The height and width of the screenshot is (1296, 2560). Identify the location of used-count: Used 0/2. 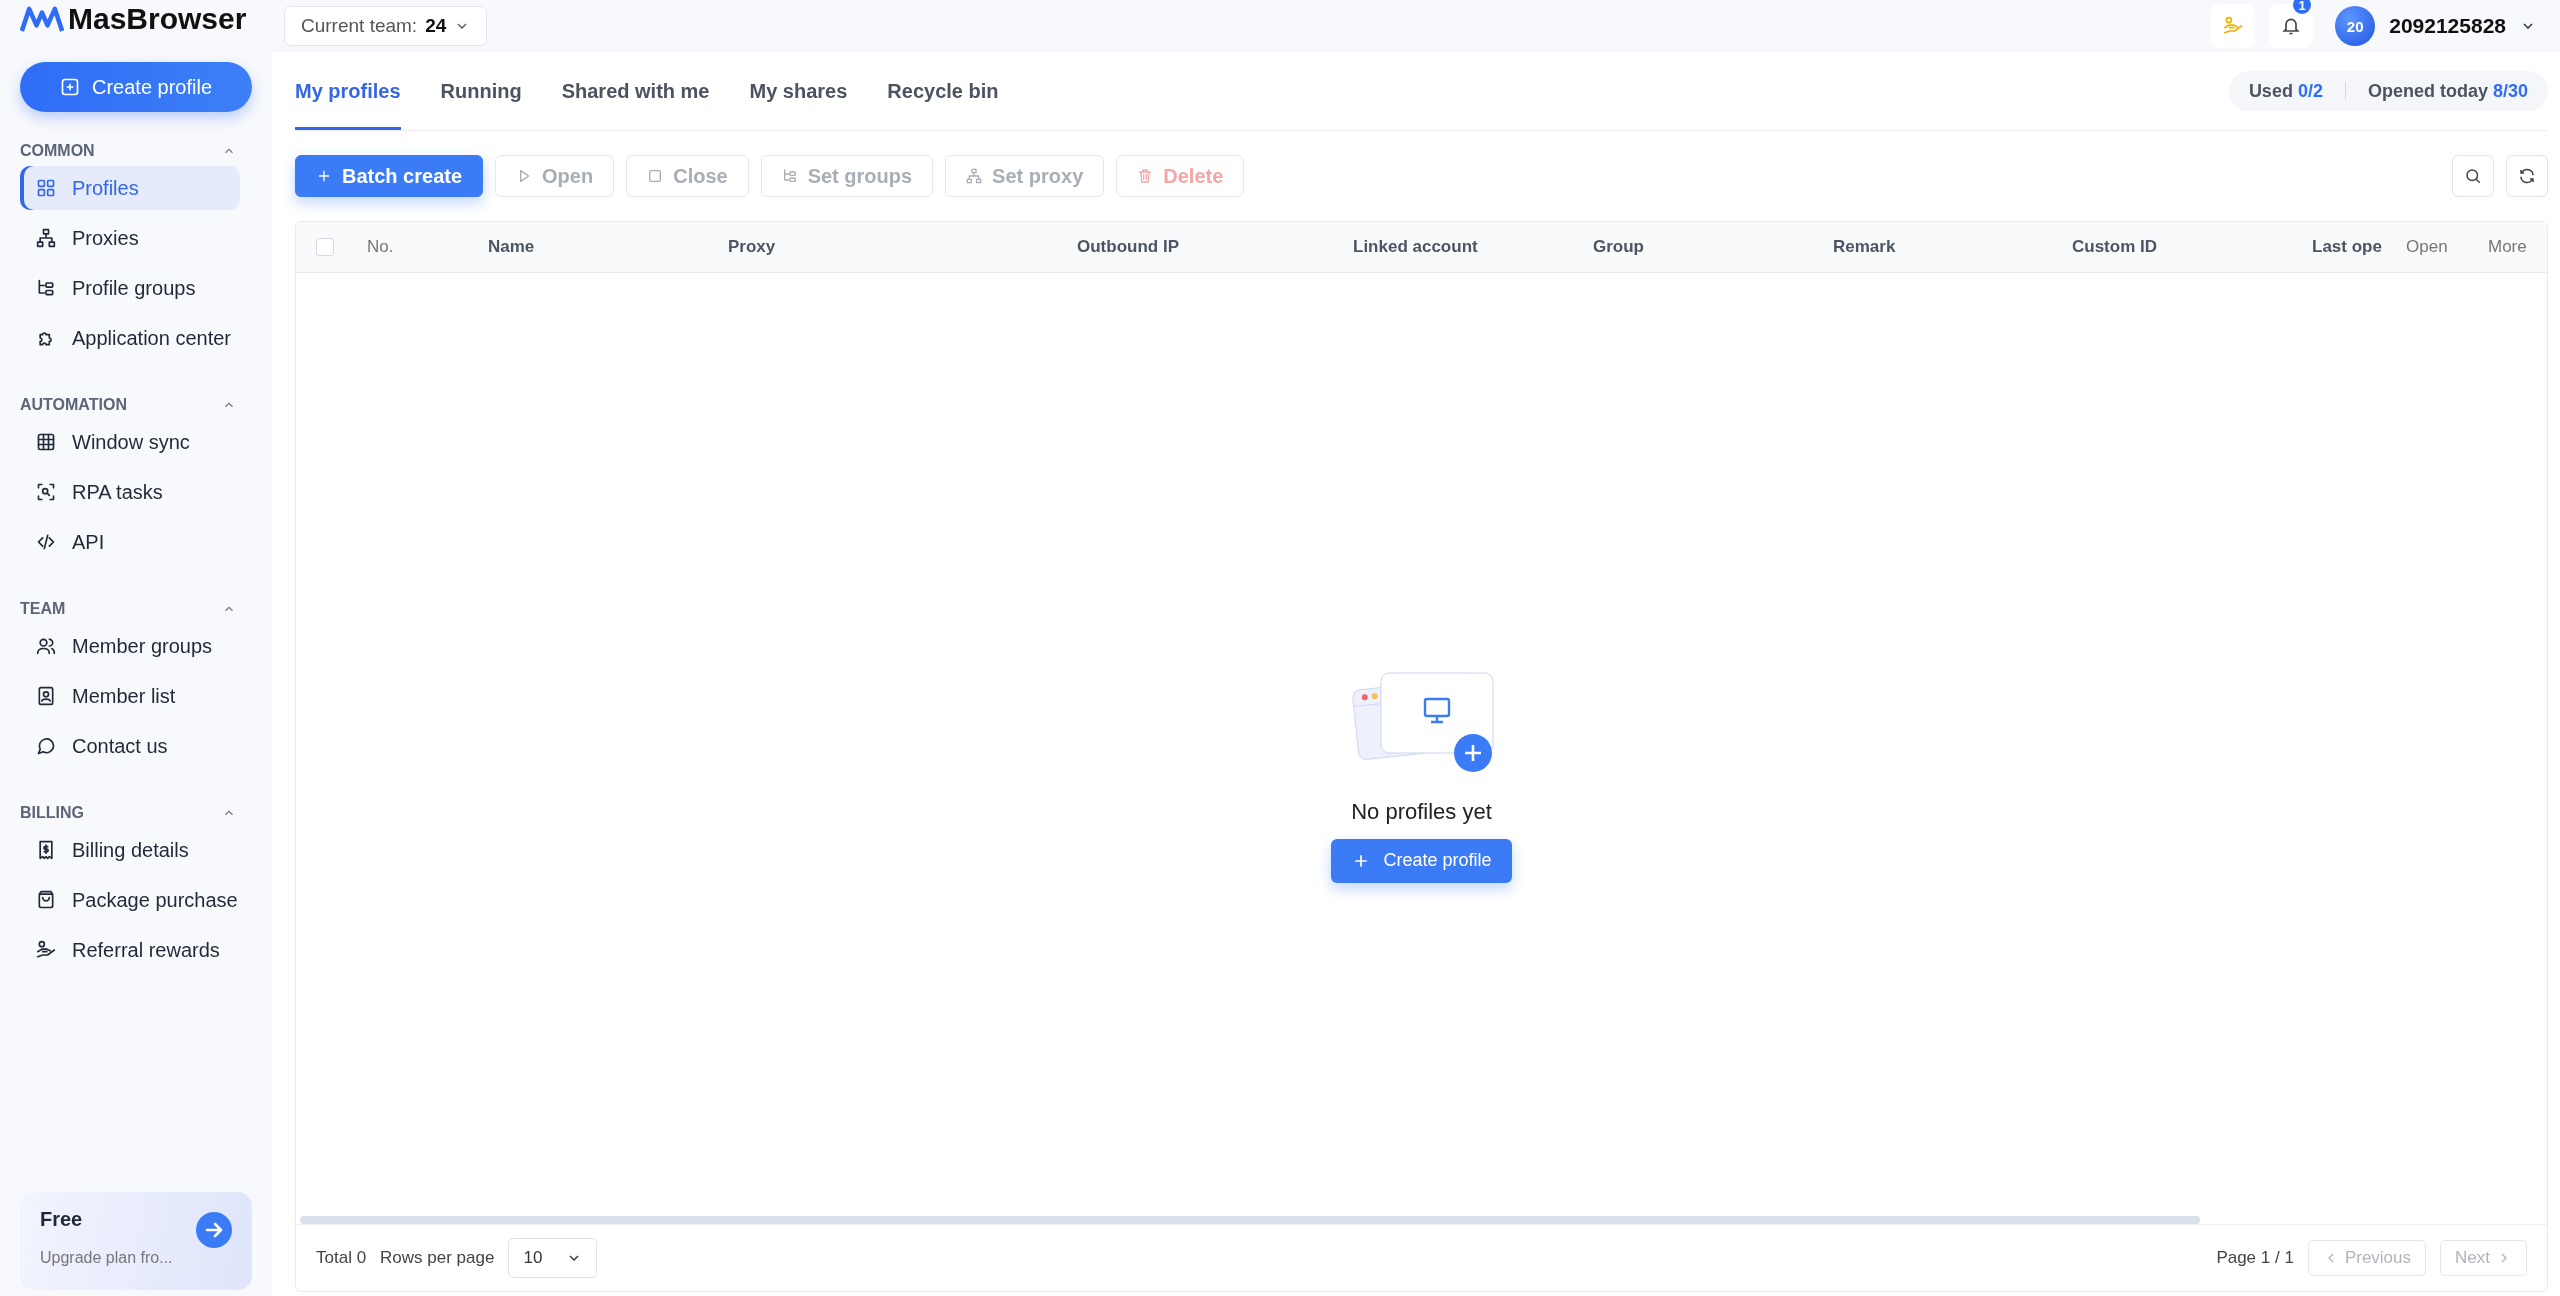
(2285, 91).